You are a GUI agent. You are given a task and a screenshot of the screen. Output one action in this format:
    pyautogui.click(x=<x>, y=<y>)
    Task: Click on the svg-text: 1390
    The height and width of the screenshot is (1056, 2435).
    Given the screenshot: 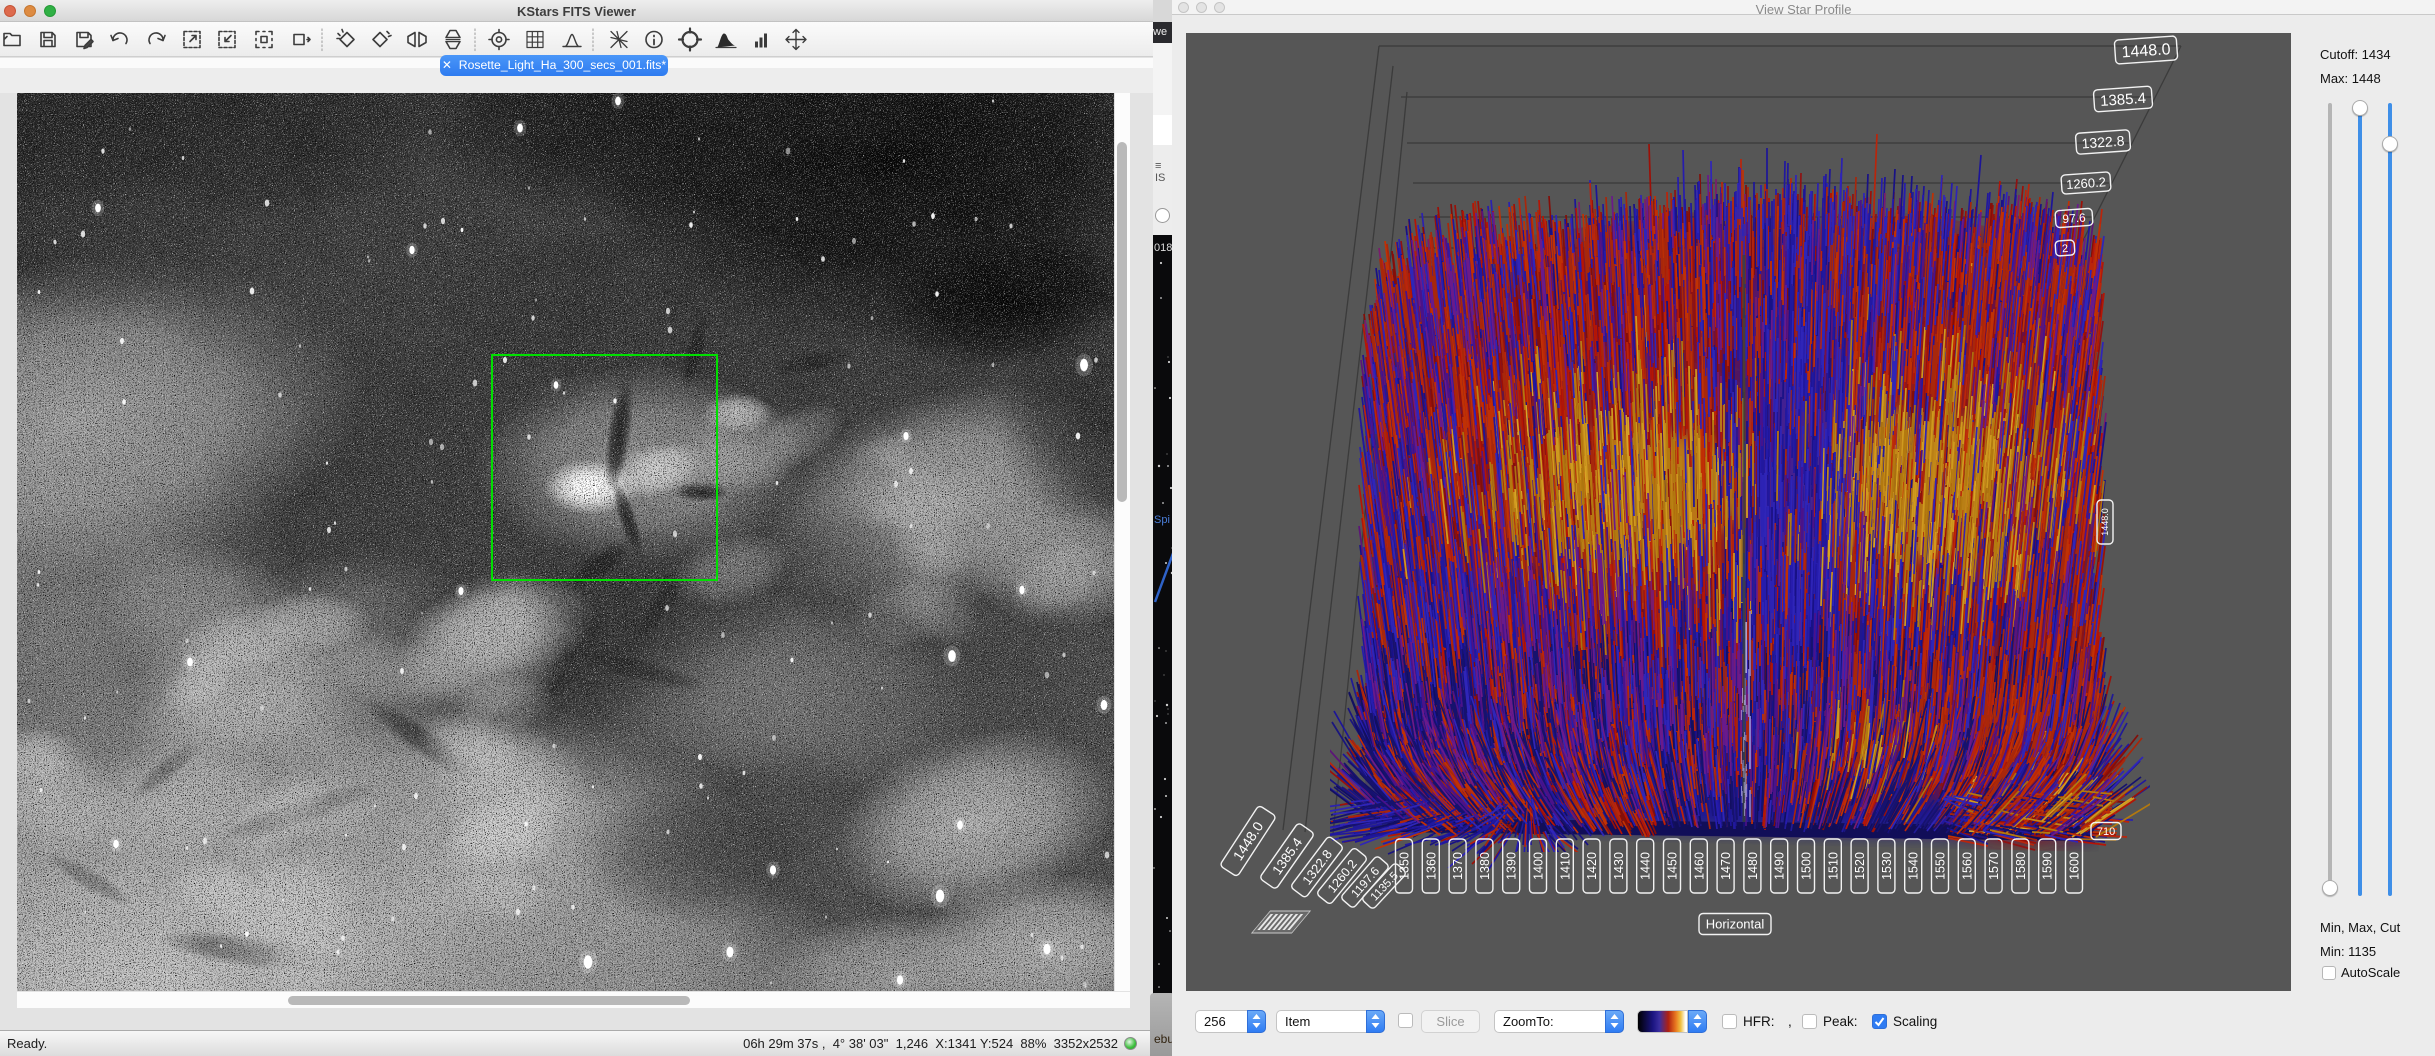 What is the action you would take?
    pyautogui.click(x=1512, y=866)
    